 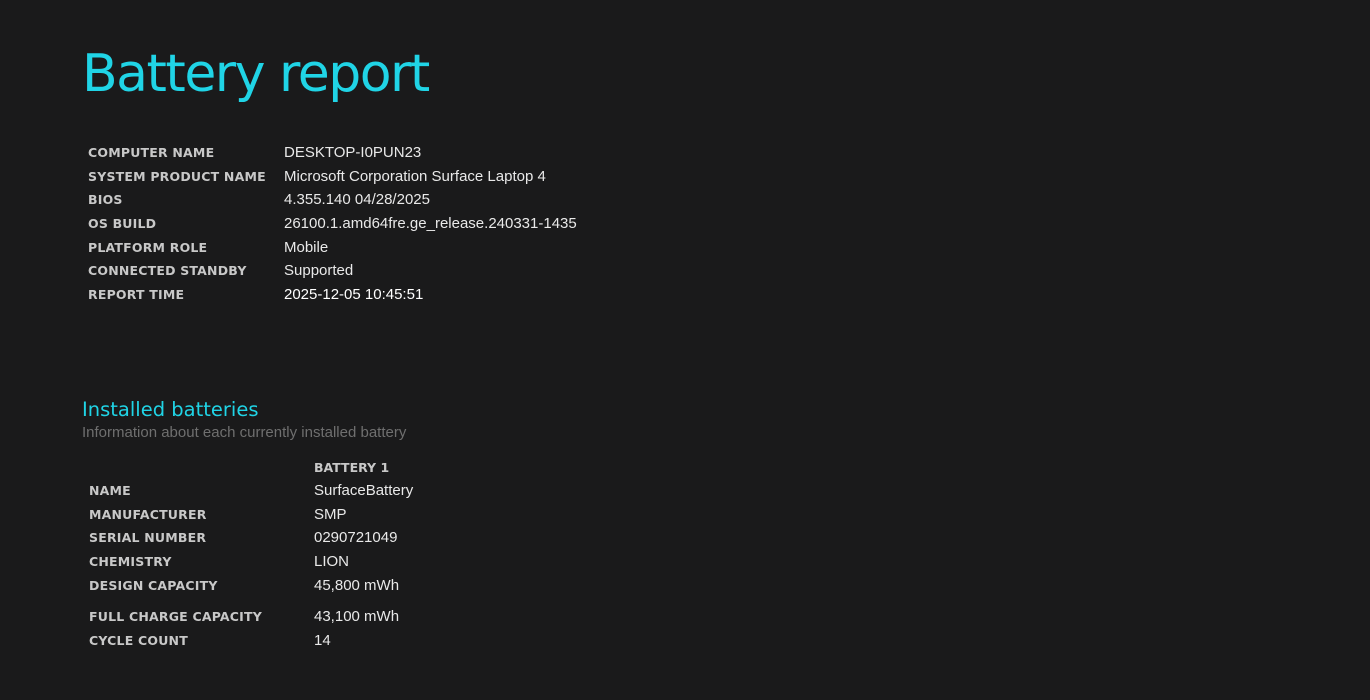 What do you see at coordinates (110, 491) in the screenshot?
I see `battery-name-label: NAME` at bounding box center [110, 491].